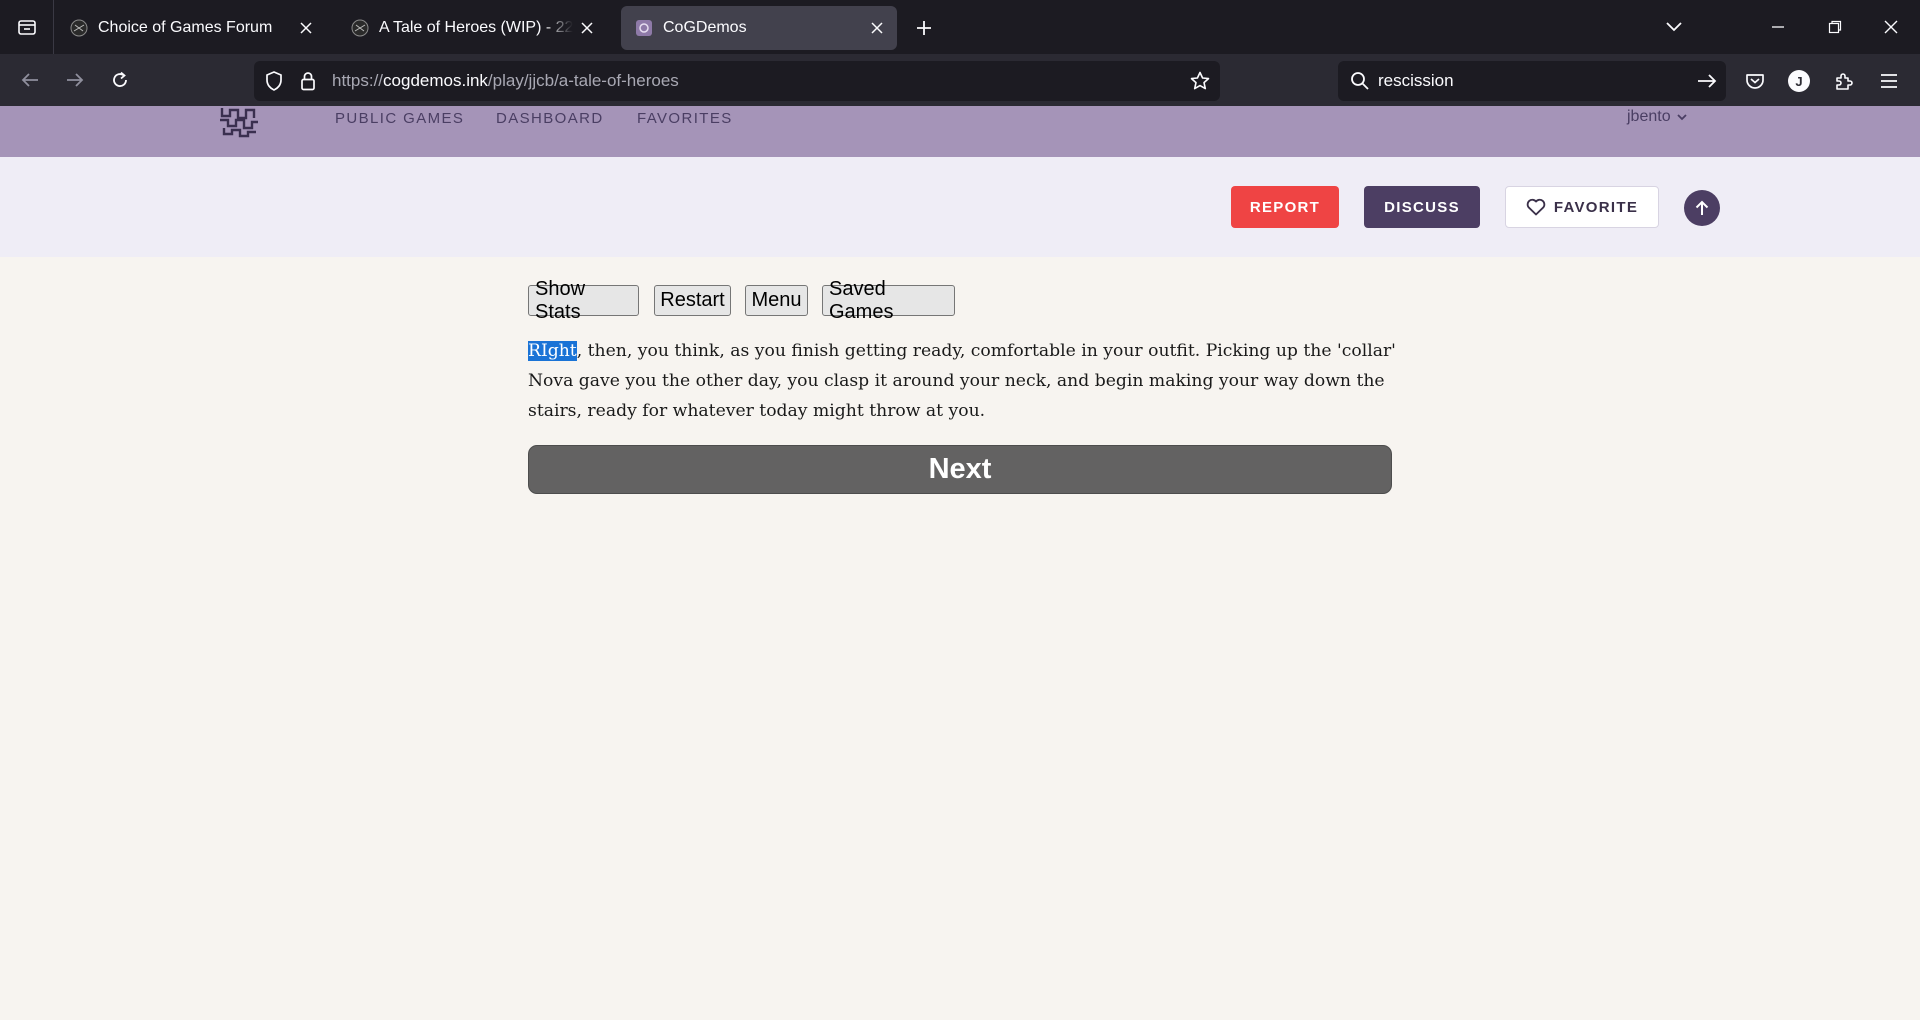  I want to click on search-input: rescission, so click(1416, 81).